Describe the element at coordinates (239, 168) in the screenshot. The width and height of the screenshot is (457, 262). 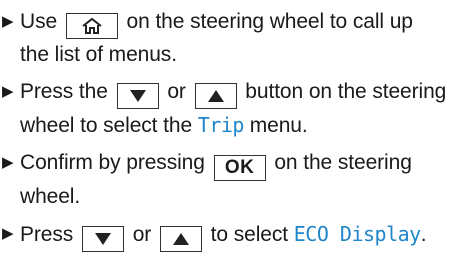
I see `ok-key: OK` at that location.